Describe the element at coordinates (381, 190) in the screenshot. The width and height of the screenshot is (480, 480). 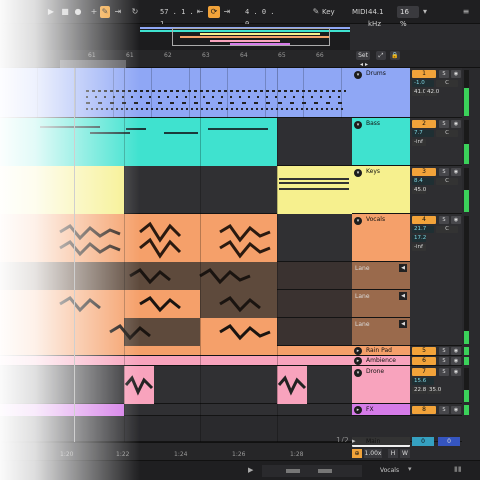
I see `track-header-keys: ▾ Keys` at that location.